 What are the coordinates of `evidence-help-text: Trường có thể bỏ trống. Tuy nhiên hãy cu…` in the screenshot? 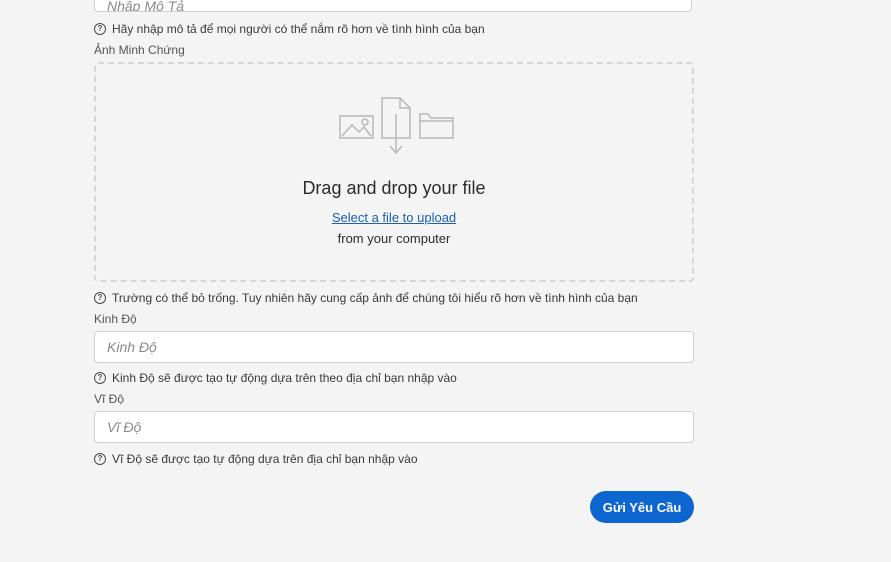 It's located at (375, 298).